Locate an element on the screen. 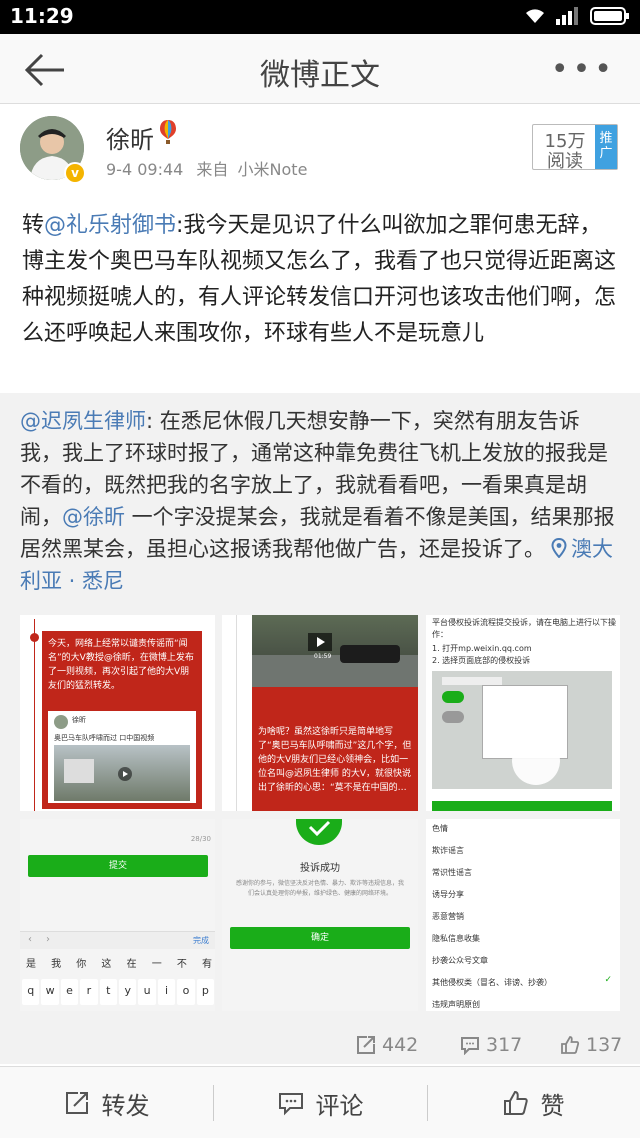 This screenshot has width=640, height=1138. image-thumb-4: 28/30 提交 ‹ › 完成 是 我 你 这 在 一 不 有 q w e r is located at coordinates (117, 915).